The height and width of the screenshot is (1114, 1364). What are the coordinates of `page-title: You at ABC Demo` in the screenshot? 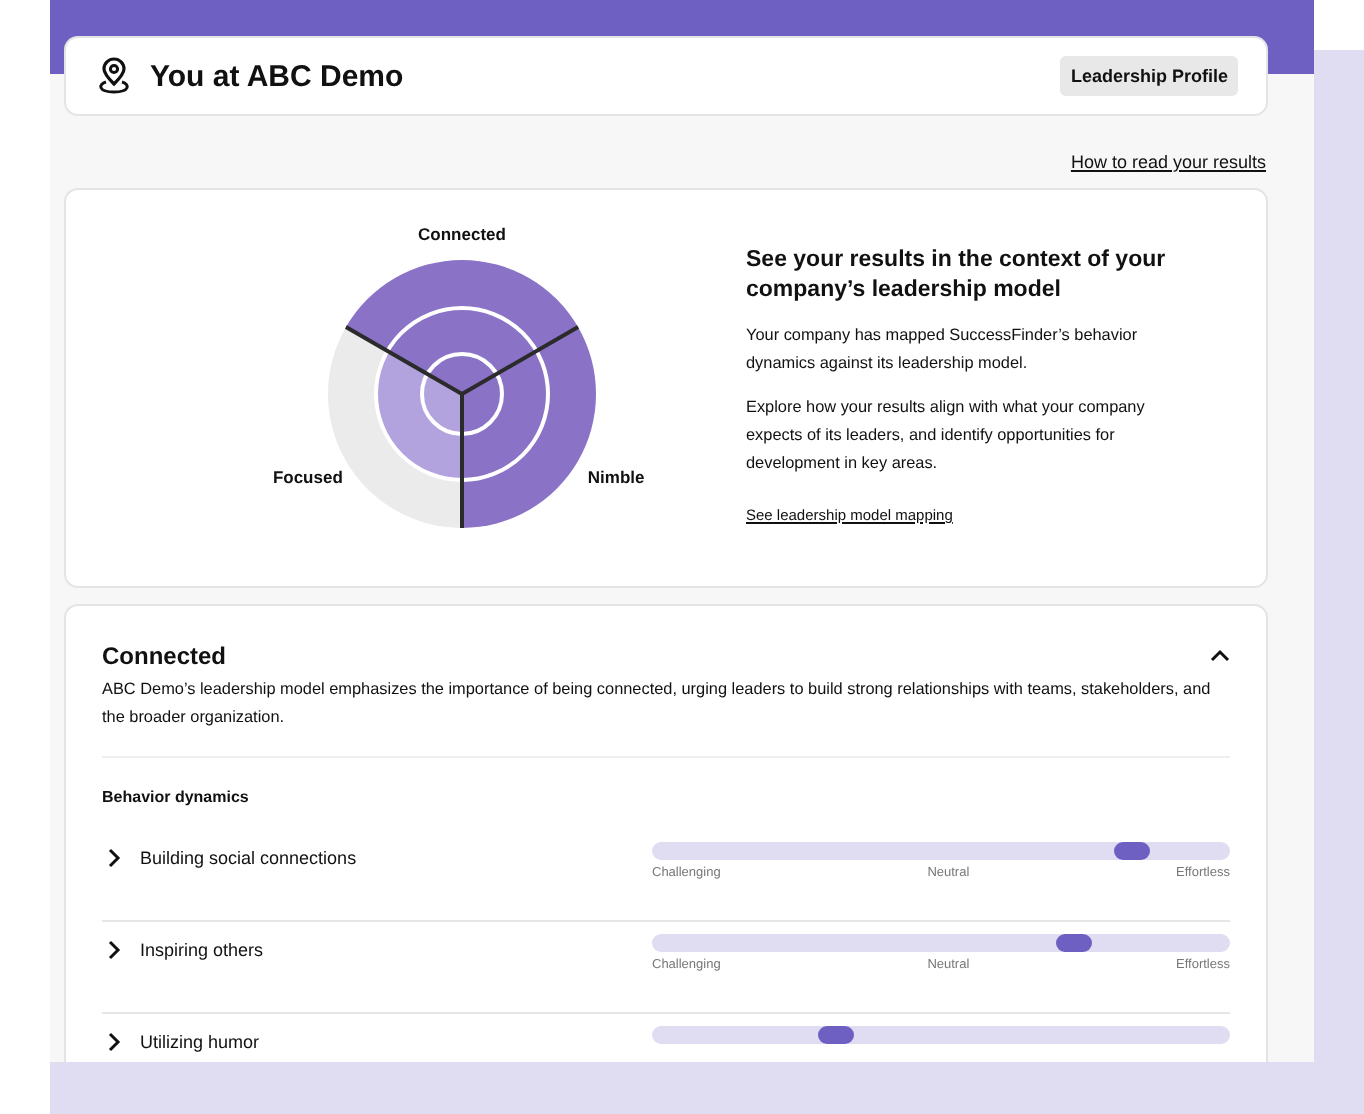 It's located at (278, 76).